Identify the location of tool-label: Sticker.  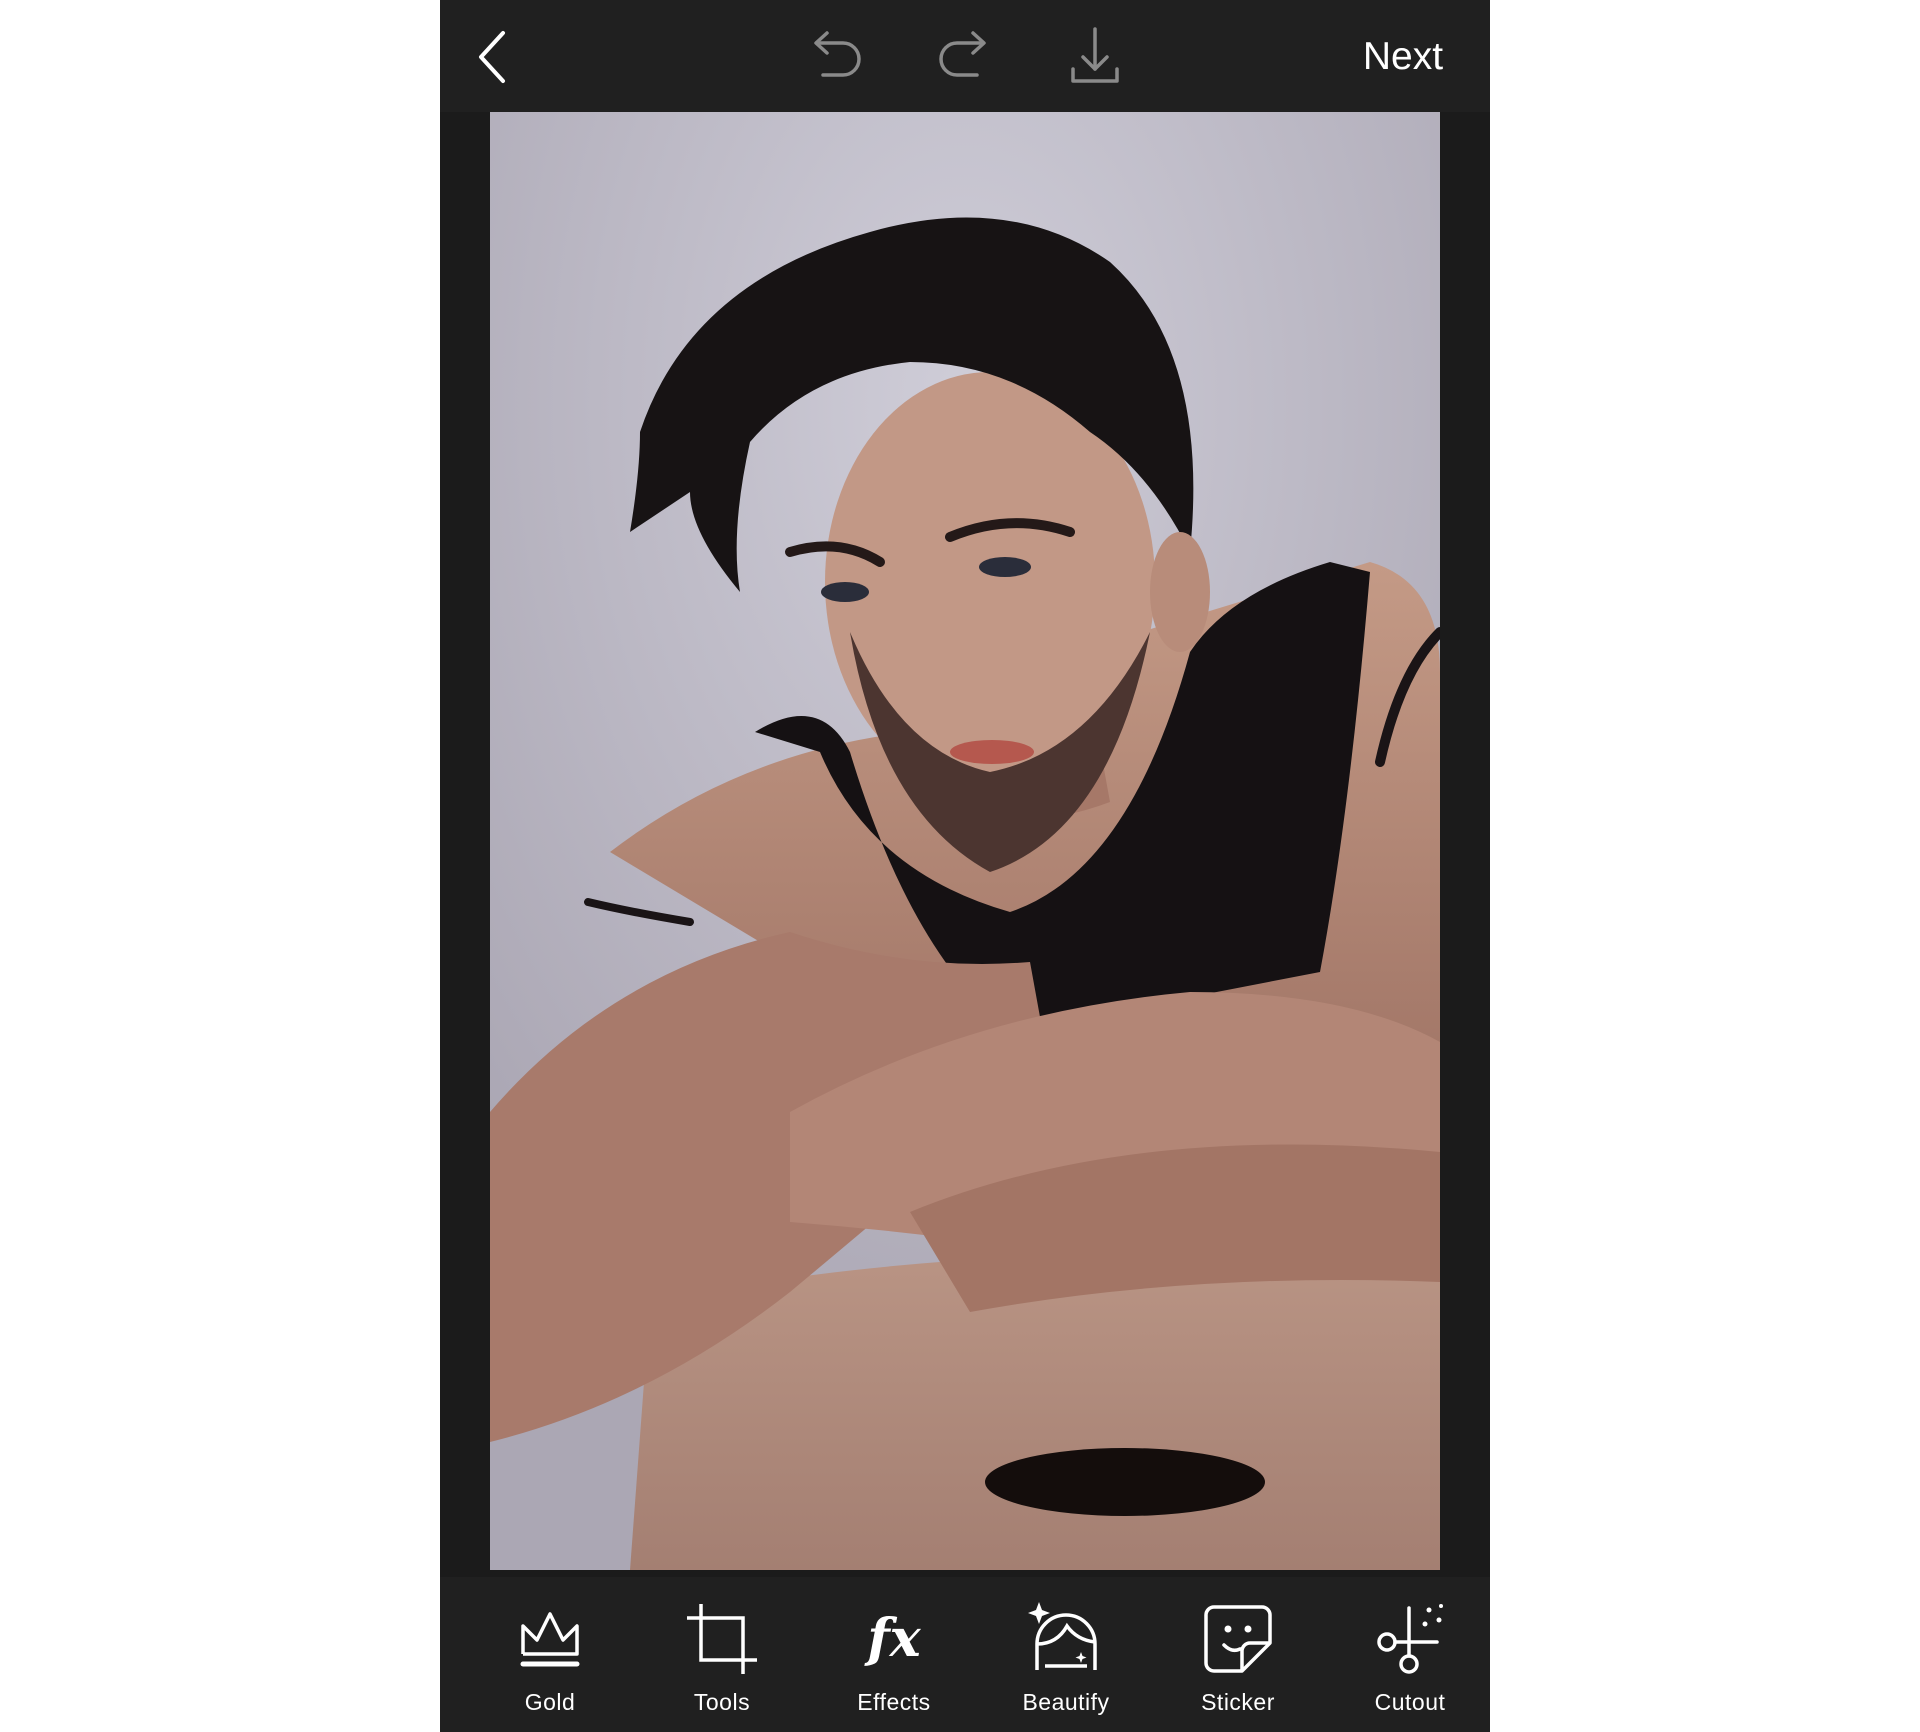
(1238, 1702).